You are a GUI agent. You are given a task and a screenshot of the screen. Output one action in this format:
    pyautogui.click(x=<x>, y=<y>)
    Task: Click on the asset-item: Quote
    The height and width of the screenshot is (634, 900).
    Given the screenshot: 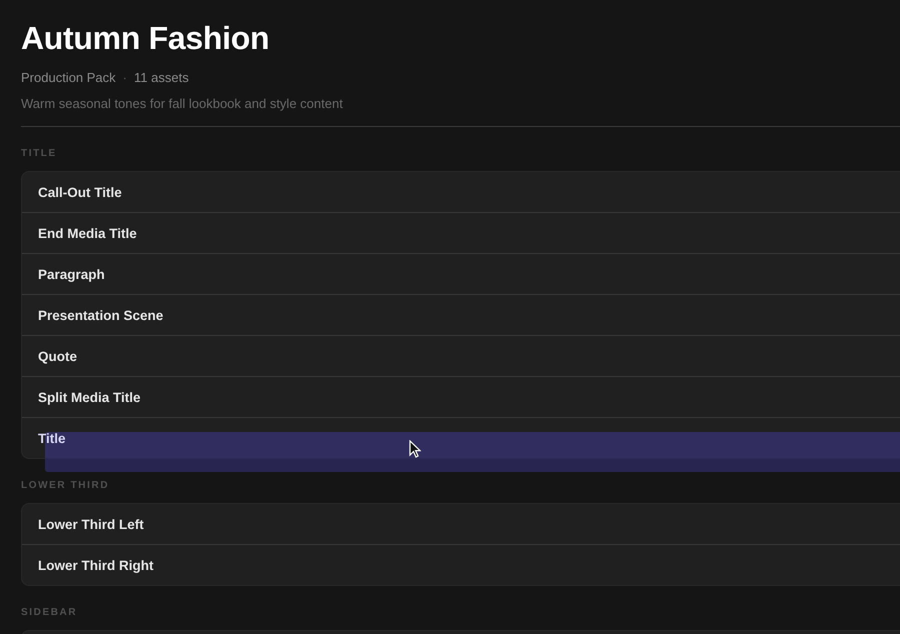 What is the action you would take?
    pyautogui.click(x=57, y=356)
    